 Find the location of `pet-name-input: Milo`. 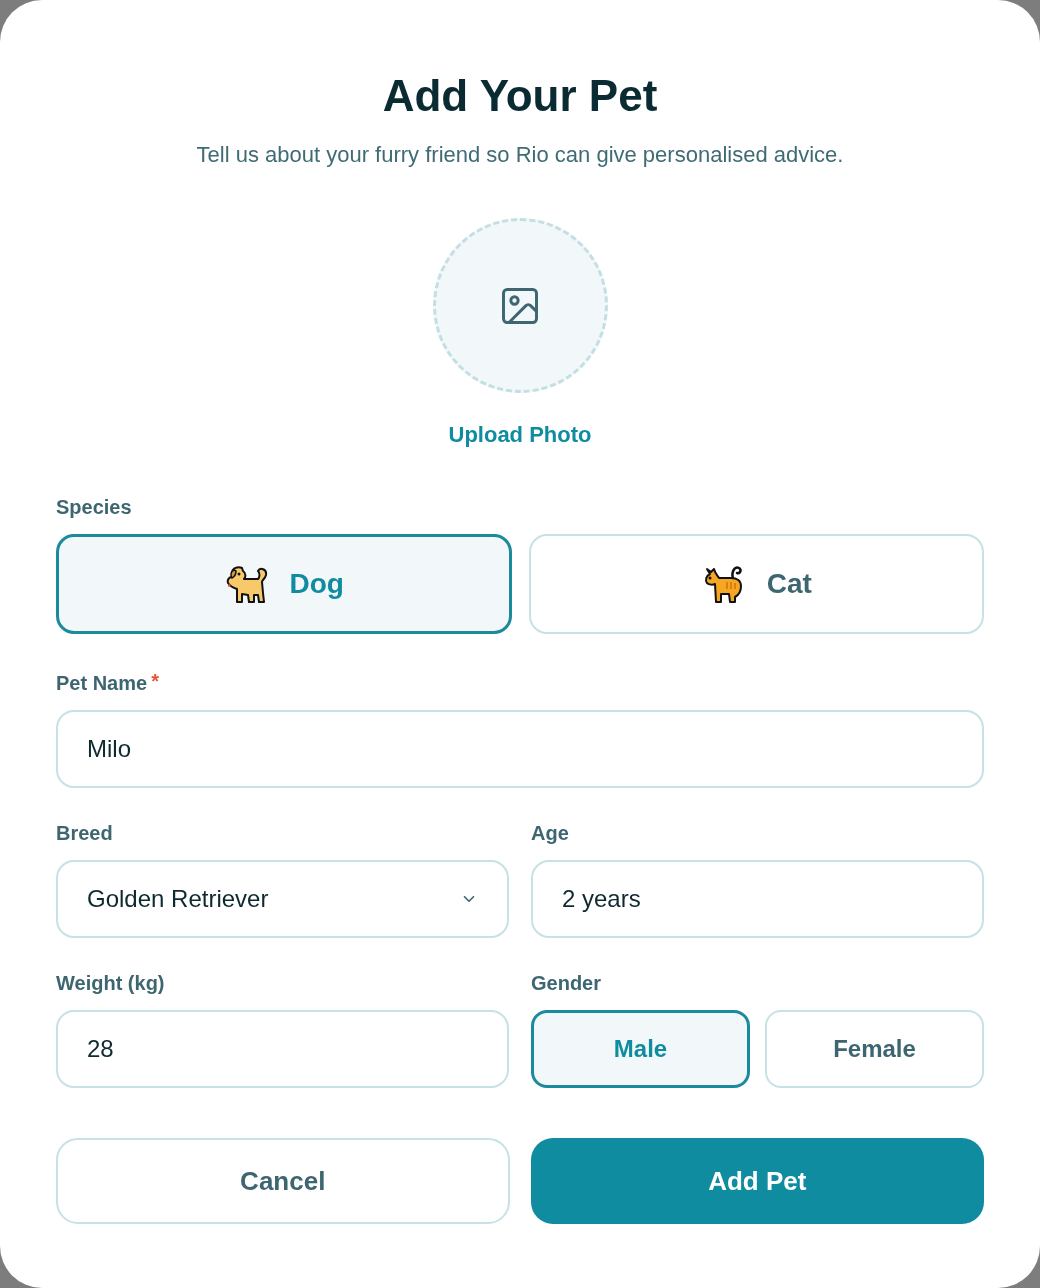

pet-name-input: Milo is located at coordinates (520, 749).